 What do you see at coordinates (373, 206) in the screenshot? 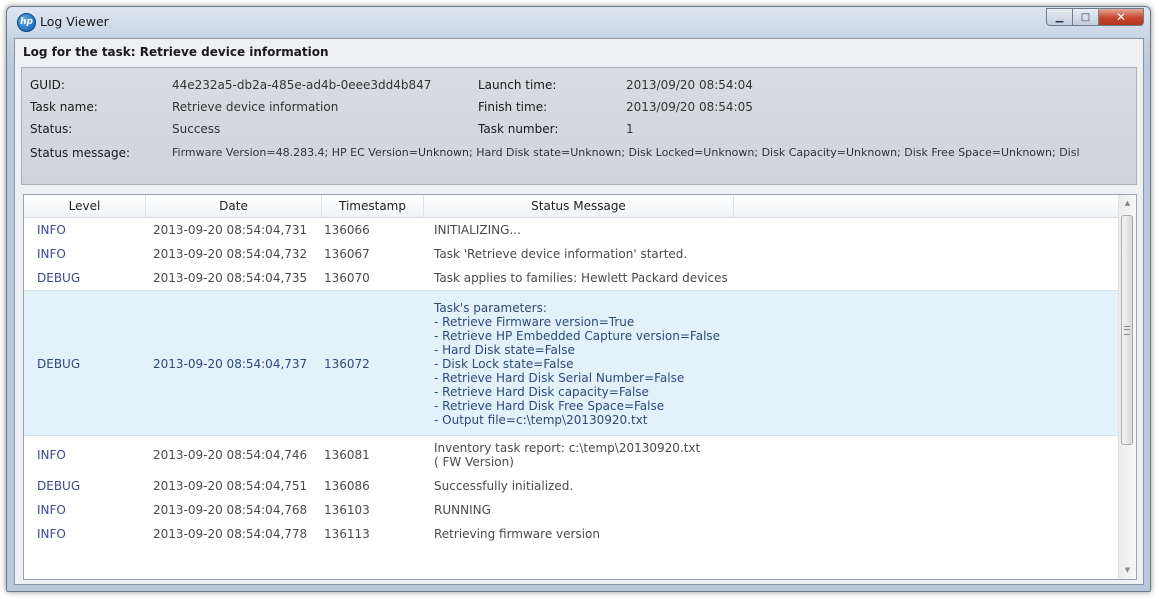
I see `column-header-timestamp: Timestamp` at bounding box center [373, 206].